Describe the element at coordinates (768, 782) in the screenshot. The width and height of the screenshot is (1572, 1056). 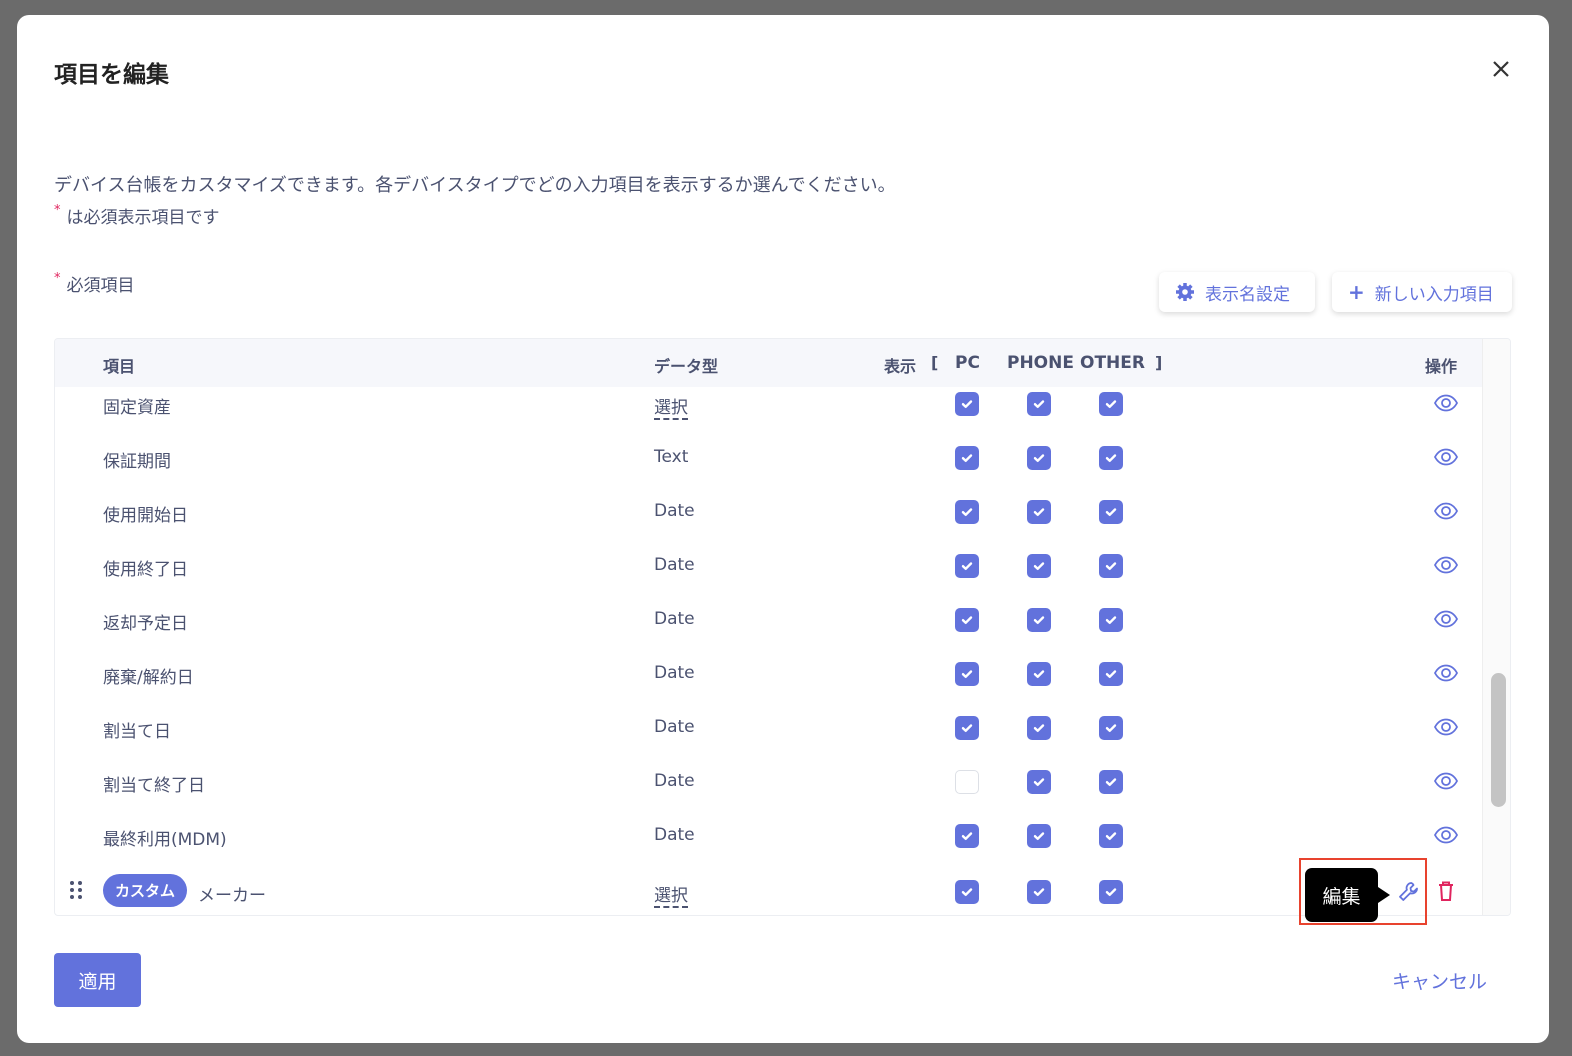
I see `table-row: 割当て終了日 Date` at that location.